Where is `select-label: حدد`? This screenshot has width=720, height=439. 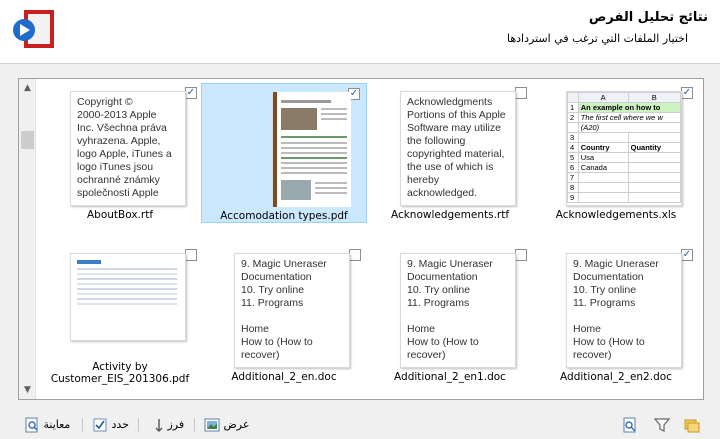 select-label: حدد is located at coordinates (120, 424).